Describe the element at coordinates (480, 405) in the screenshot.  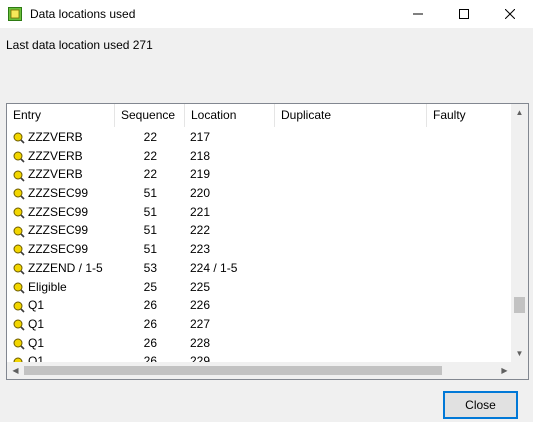
I see `close-button: Close` at that location.